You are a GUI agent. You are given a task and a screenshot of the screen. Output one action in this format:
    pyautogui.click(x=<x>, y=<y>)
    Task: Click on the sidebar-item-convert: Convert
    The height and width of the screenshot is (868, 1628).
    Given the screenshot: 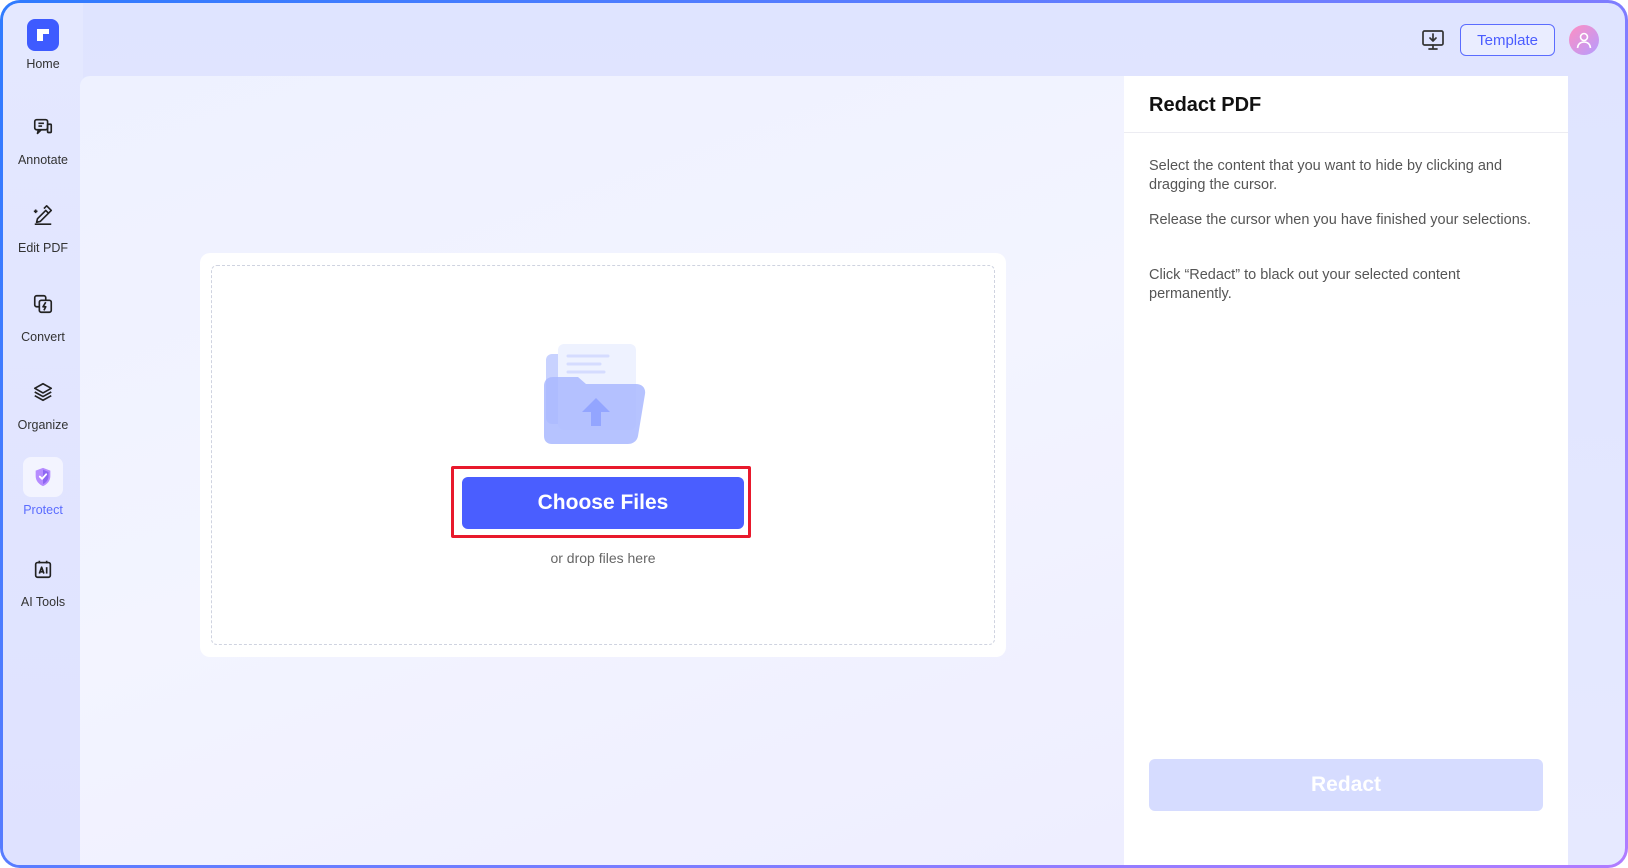 What is the action you would take?
    pyautogui.click(x=43, y=324)
    